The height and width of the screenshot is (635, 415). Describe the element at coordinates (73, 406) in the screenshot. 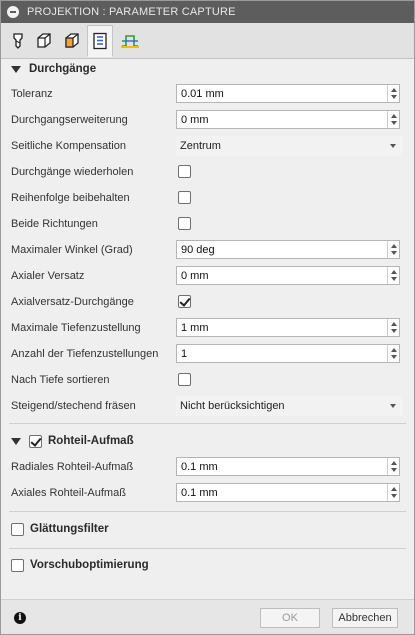

I see `steigend-label: Steigend/stechend fräsen` at that location.